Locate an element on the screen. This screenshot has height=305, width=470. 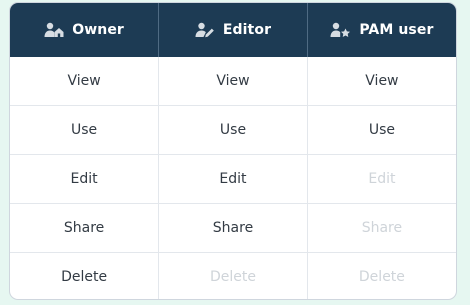
user-home-icon is located at coordinates (54, 30).